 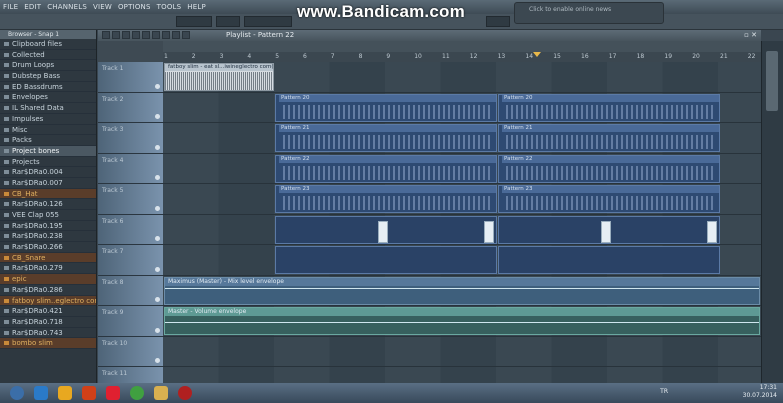 What do you see at coordinates (161, 393) in the screenshot?
I see `folder-icon` at bounding box center [161, 393].